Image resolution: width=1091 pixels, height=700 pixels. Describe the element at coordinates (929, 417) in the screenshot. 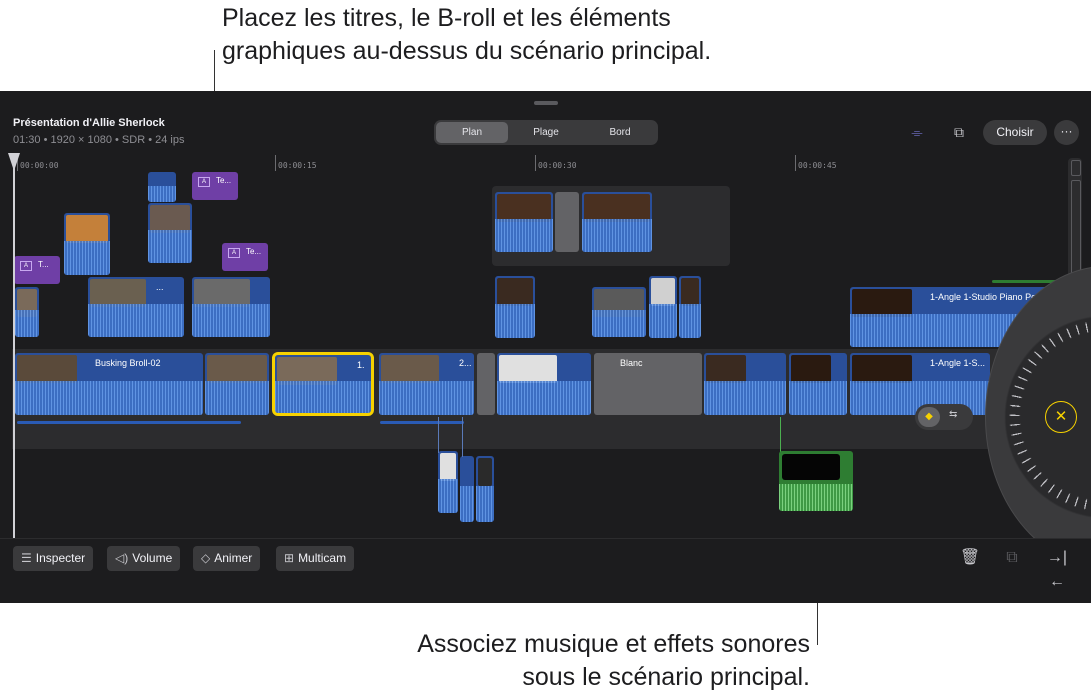

I see `marker-icon: ◆` at that location.